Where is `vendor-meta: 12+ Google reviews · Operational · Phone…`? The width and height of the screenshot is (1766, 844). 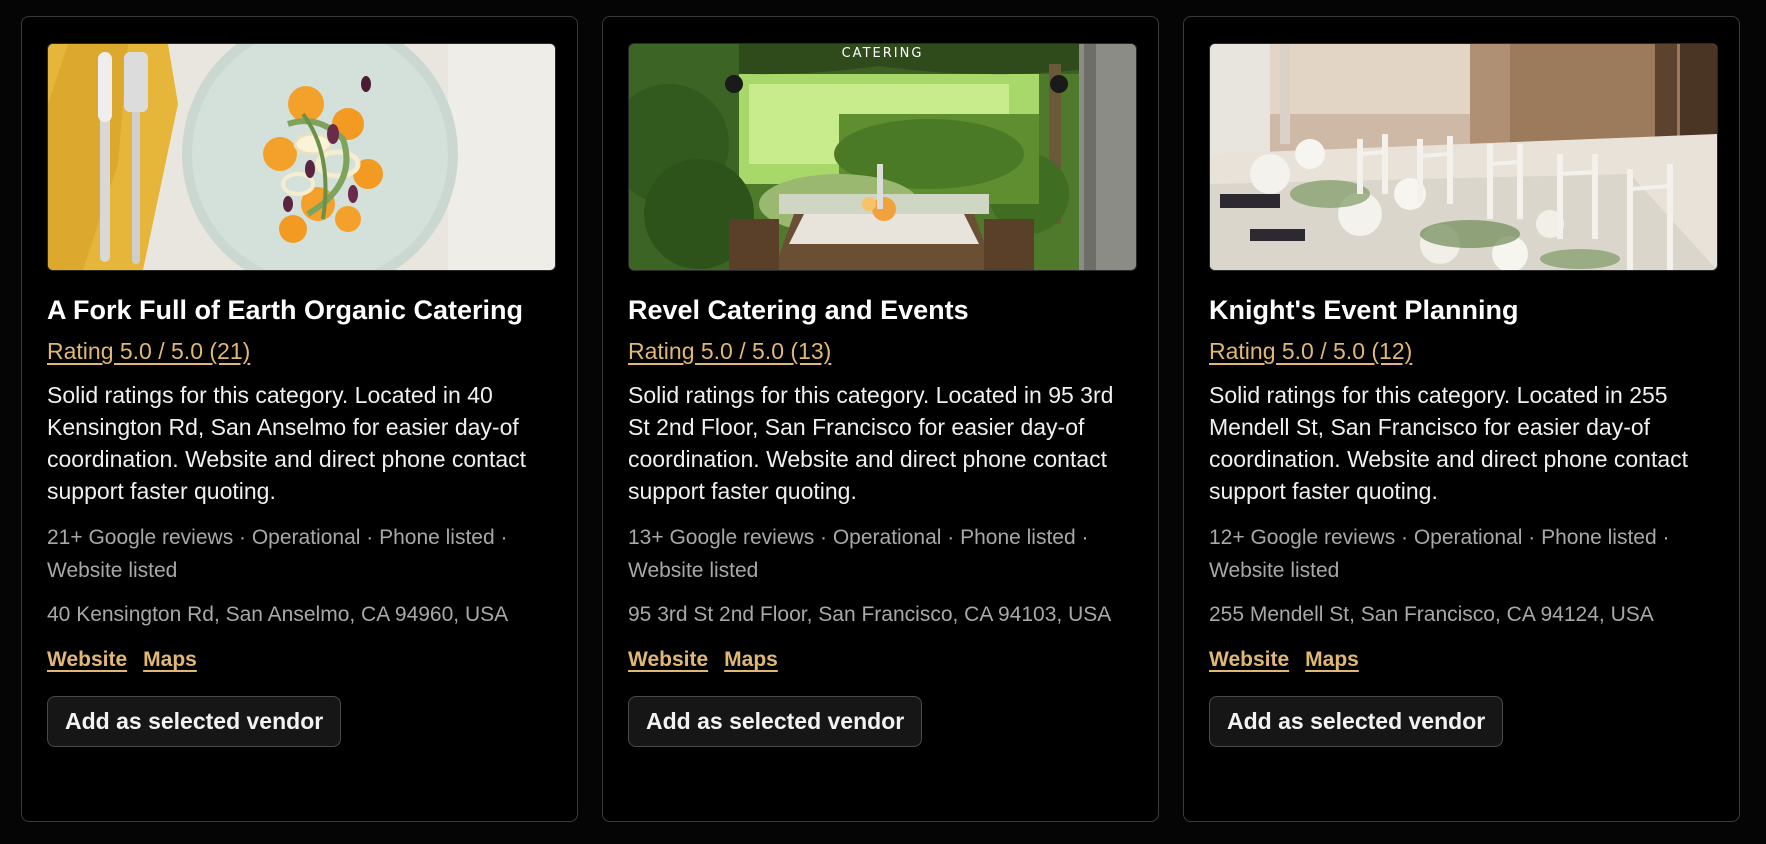
vendor-meta: 12+ Google reviews · Operational · Phone… is located at coordinates (1439, 554).